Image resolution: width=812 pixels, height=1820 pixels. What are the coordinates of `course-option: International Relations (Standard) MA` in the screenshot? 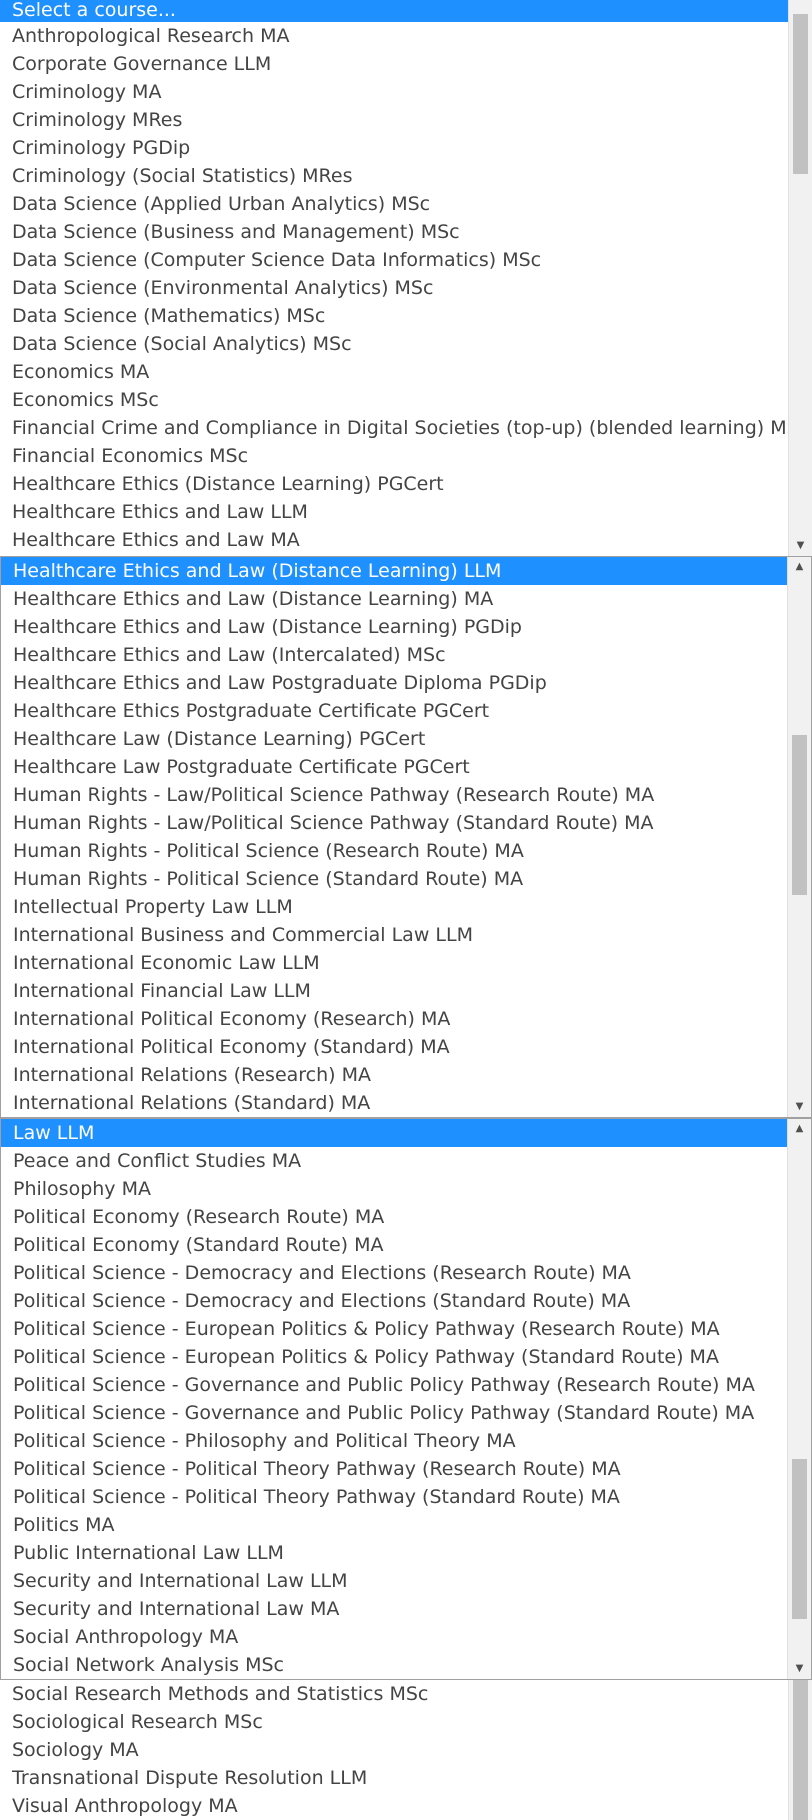 It's located at (394, 1103).